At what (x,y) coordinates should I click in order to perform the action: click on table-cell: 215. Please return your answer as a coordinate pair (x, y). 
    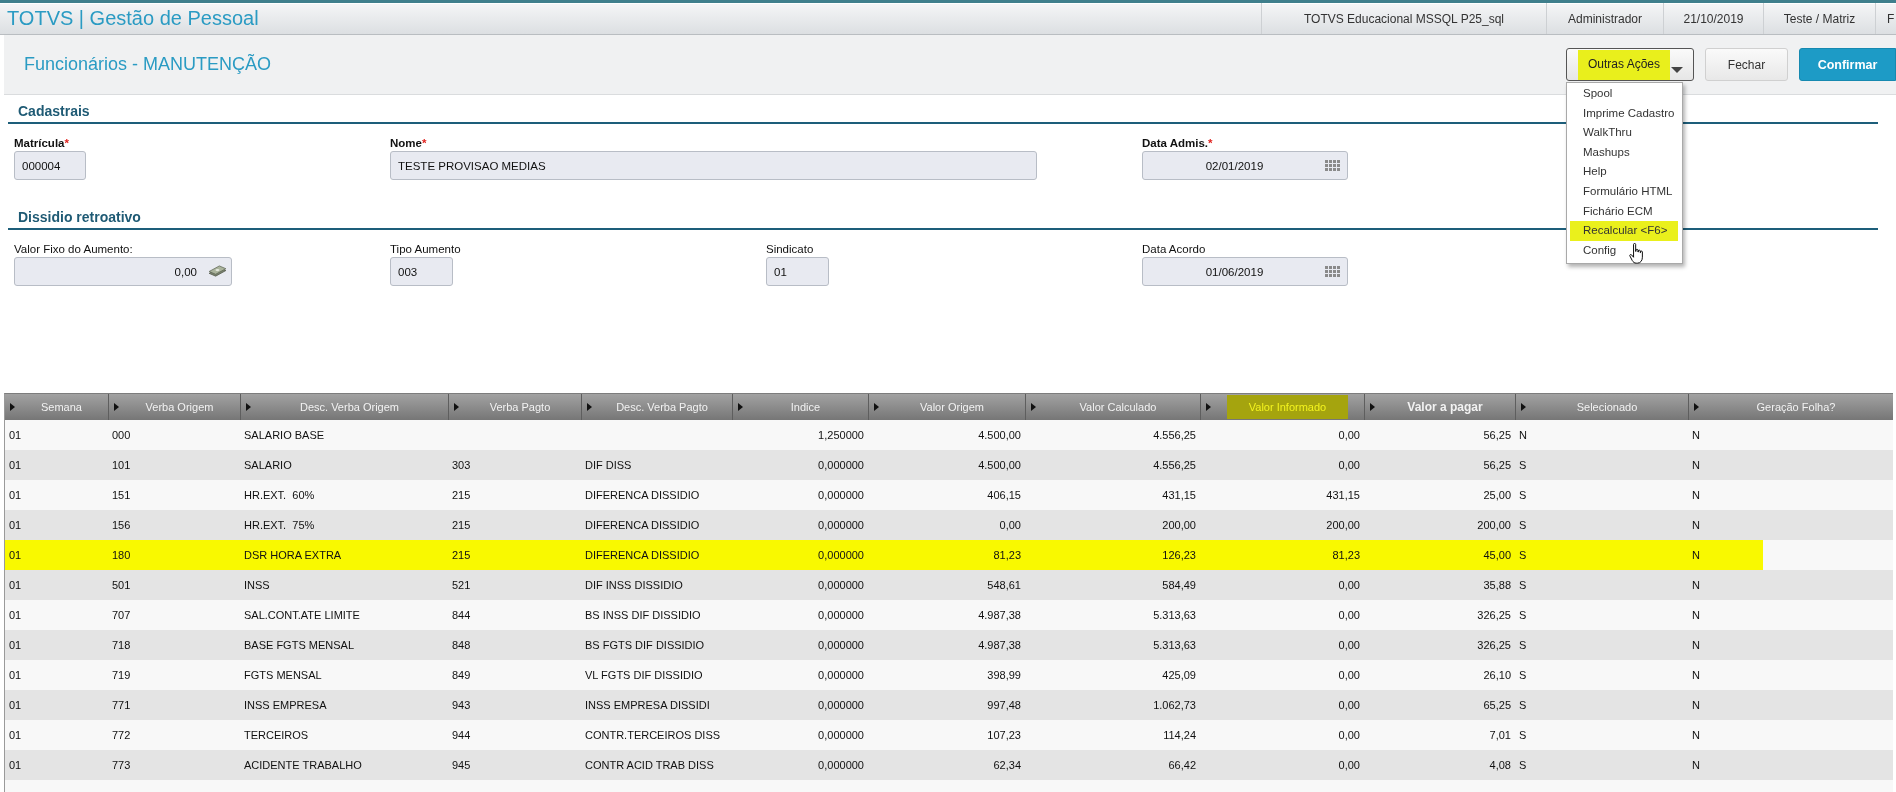
    Looking at the image, I should click on (461, 495).